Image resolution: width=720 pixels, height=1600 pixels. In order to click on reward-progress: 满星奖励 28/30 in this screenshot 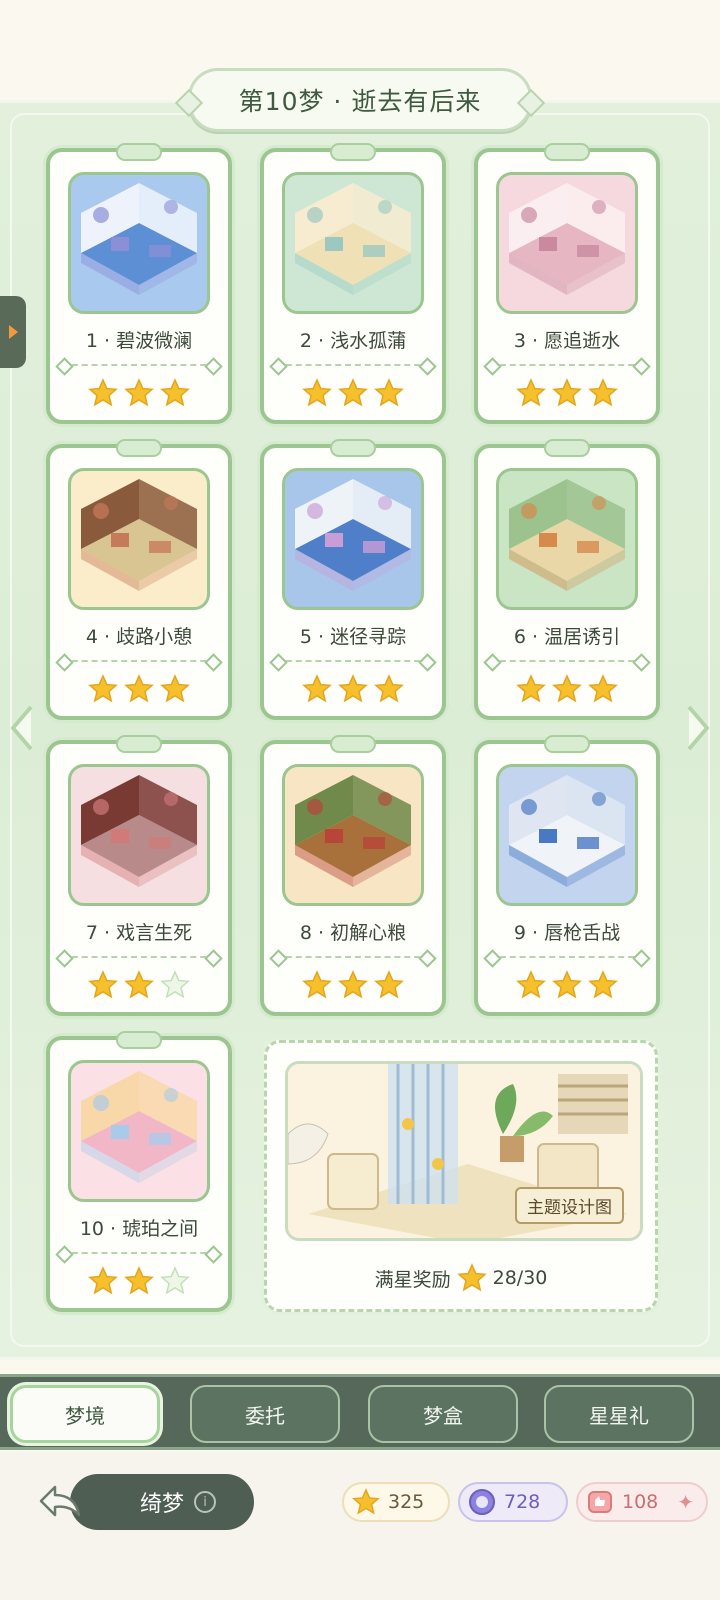, I will do `click(461, 1278)`.